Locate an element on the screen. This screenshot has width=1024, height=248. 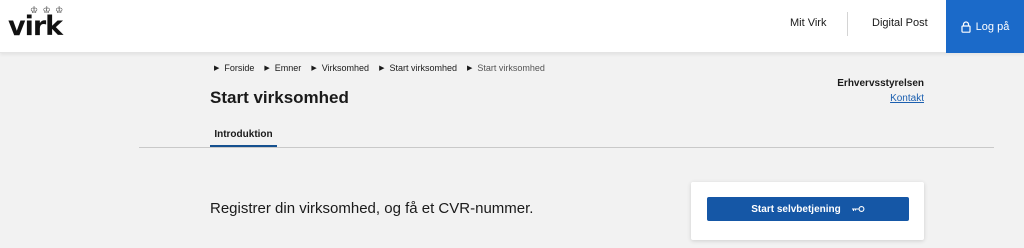
logo-text: virk is located at coordinates (35, 26).